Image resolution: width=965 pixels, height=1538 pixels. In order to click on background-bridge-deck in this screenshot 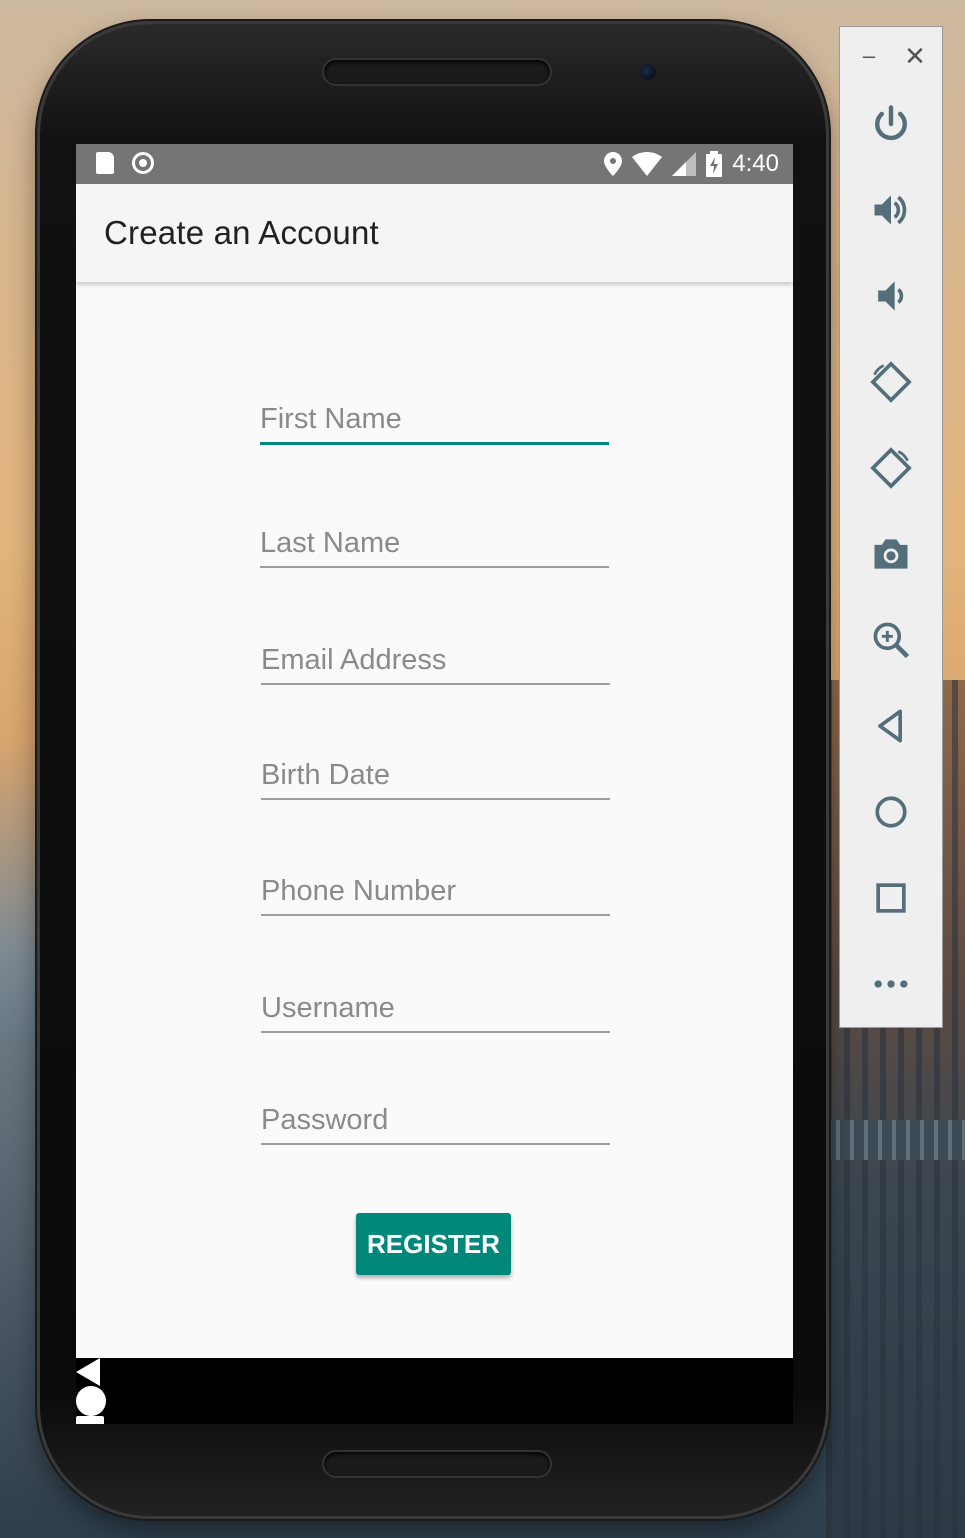, I will do `click(895, 1140)`.